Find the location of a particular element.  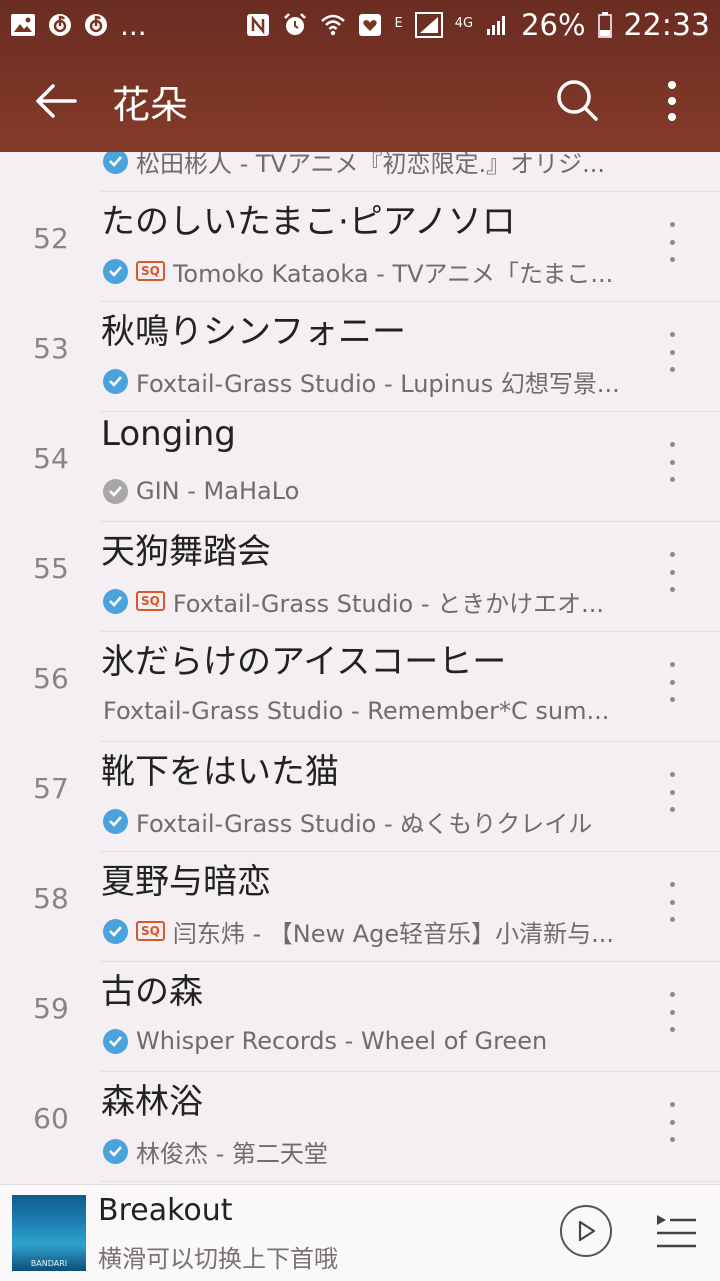

status-right: E 4G 26% 22:33 is located at coordinates (478, 25).